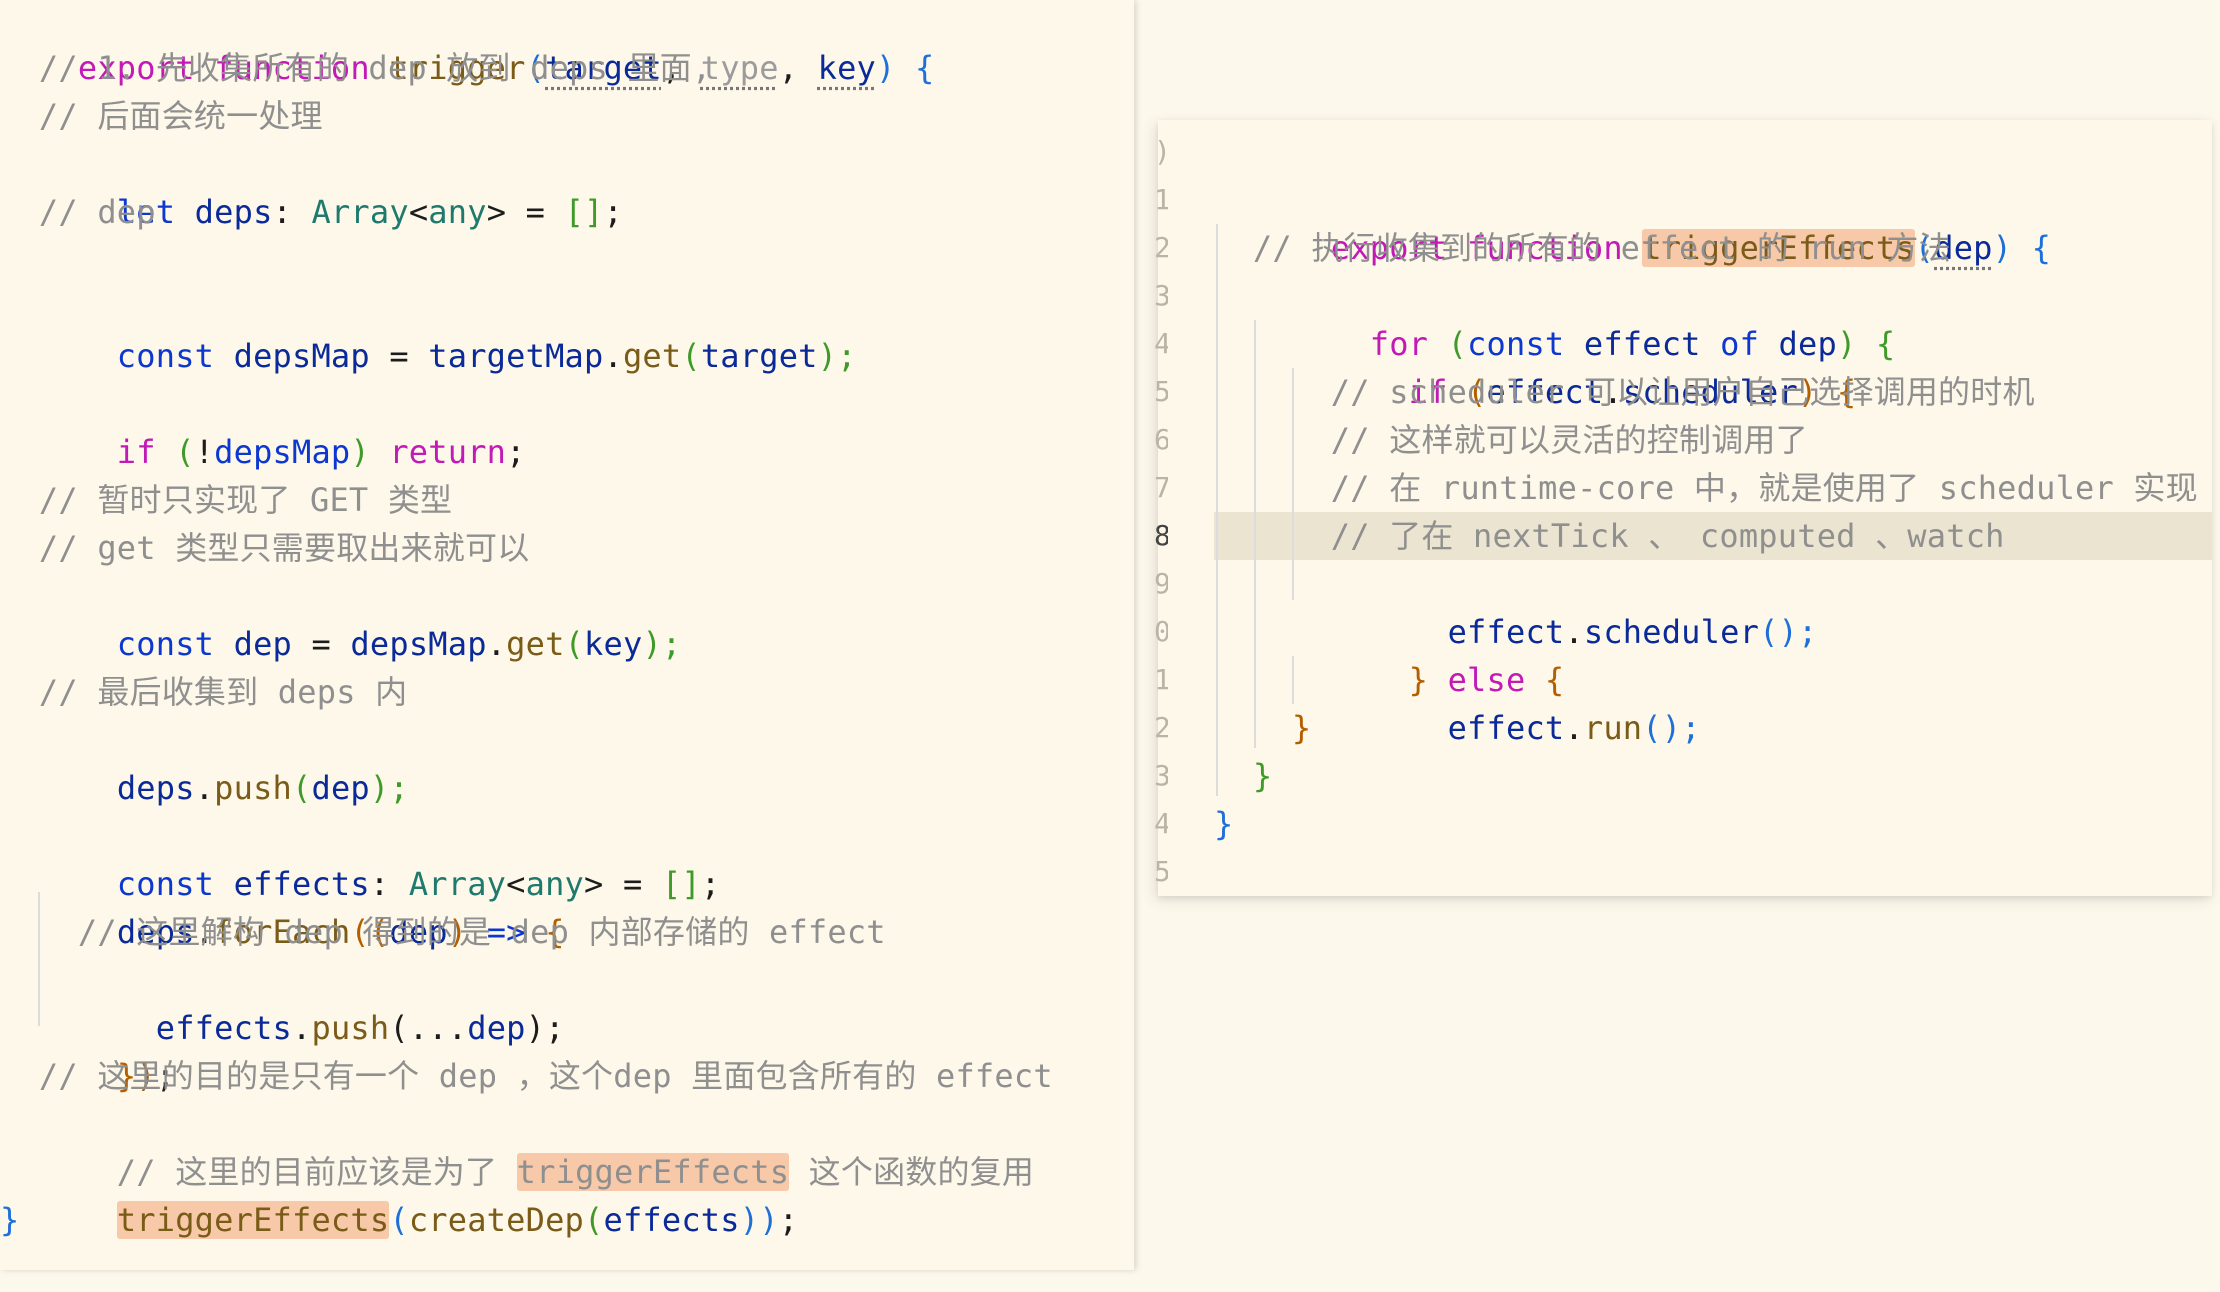 This screenshot has height=1292, width=2220. Describe the element at coordinates (282, 905) in the screenshot. I see `code-line: deps.forEach((dep) => {` at that location.